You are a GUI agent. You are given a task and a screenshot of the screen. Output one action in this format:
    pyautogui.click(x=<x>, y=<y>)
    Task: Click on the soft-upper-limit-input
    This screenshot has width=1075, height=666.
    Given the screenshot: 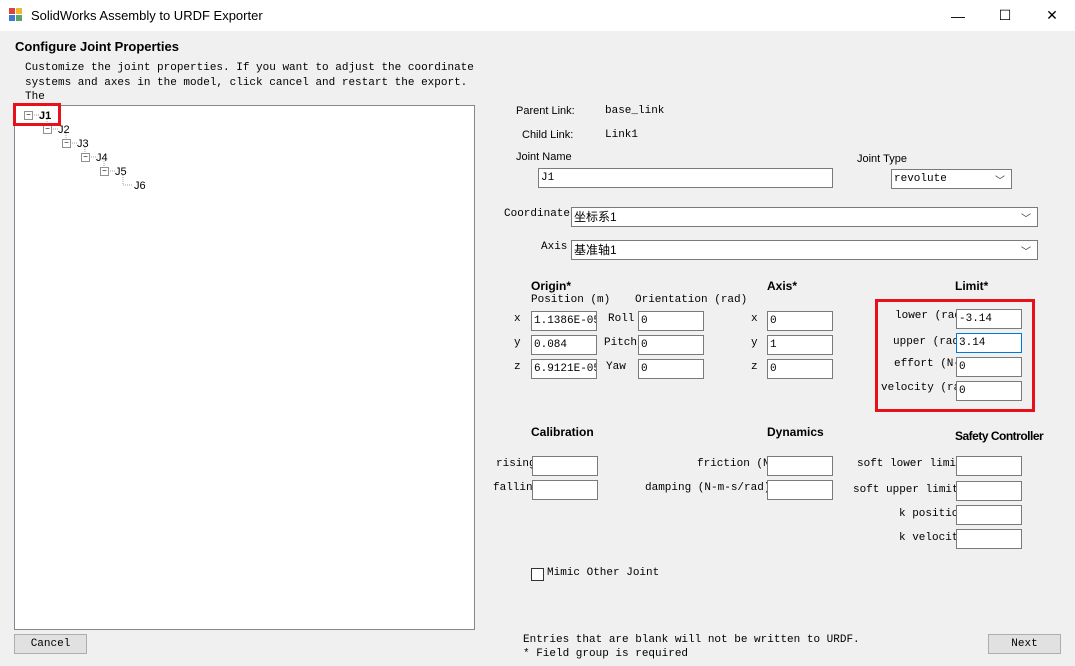 What is the action you would take?
    pyautogui.click(x=989, y=491)
    